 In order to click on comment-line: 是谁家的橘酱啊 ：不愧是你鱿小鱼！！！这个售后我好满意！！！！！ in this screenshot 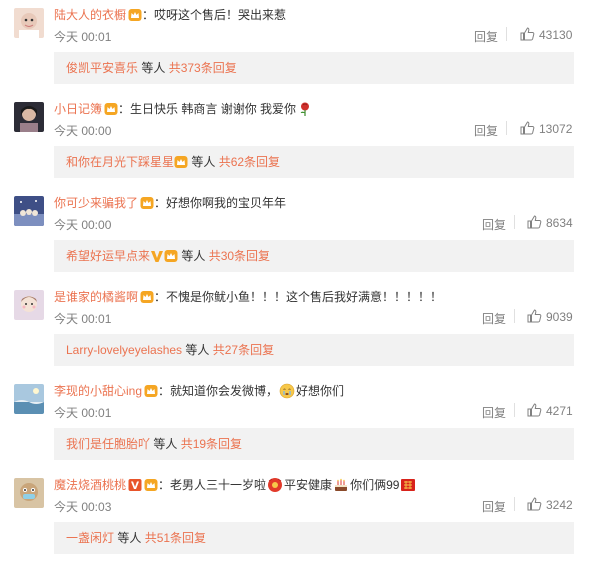, I will do `click(248, 297)`.